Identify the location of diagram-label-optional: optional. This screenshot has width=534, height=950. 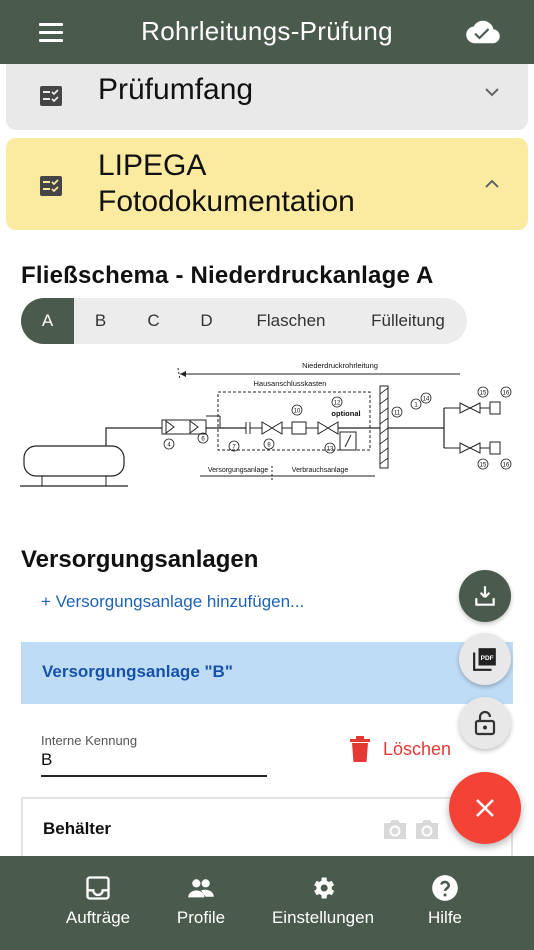
(345, 413).